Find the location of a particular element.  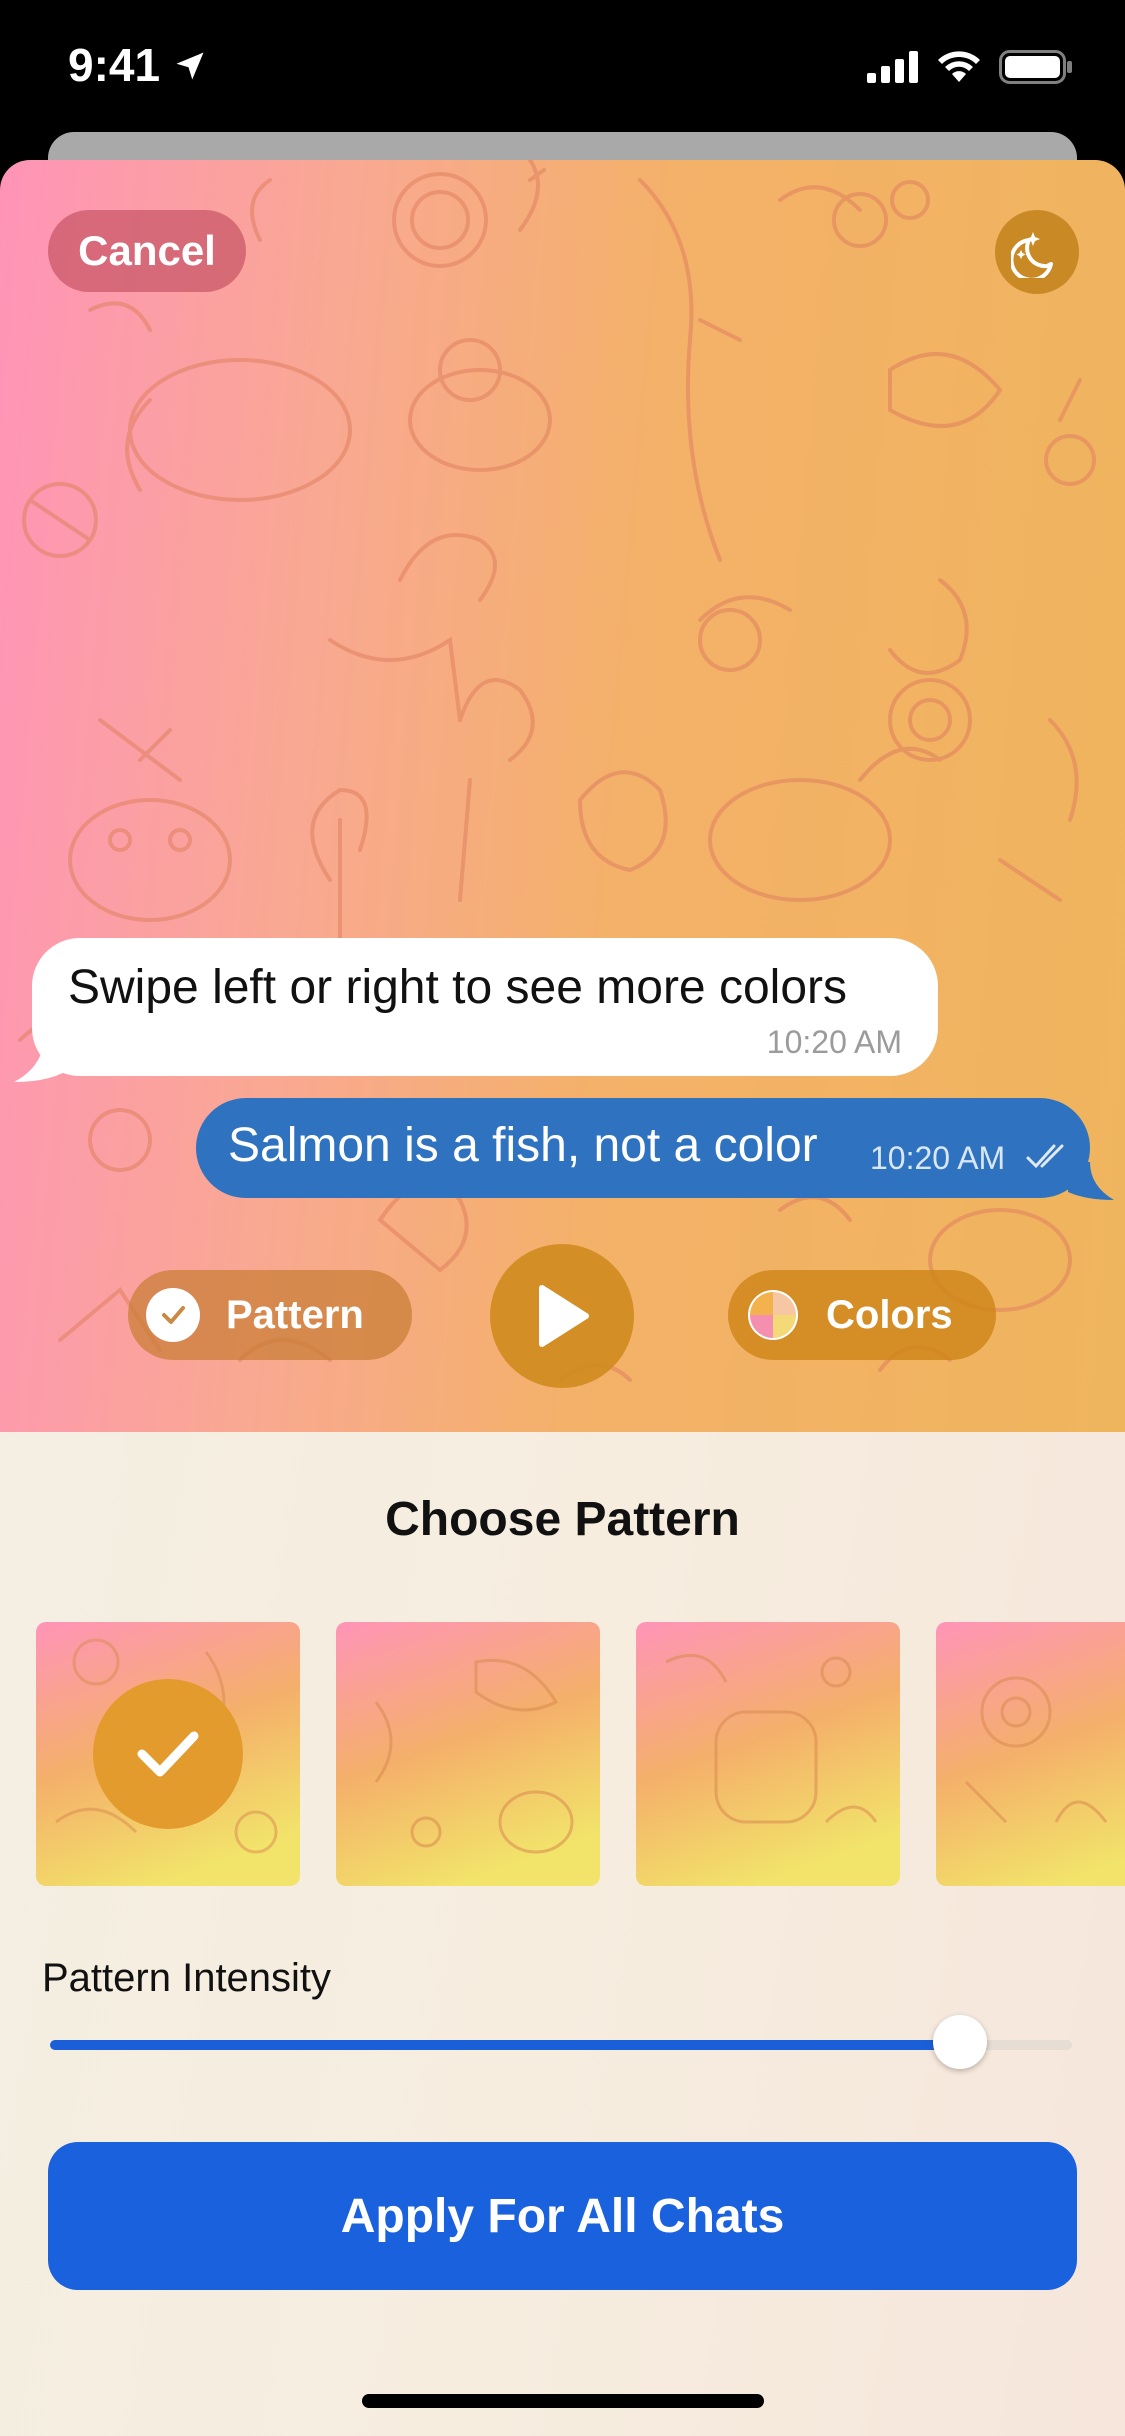

night-mode-button is located at coordinates (1037, 252).